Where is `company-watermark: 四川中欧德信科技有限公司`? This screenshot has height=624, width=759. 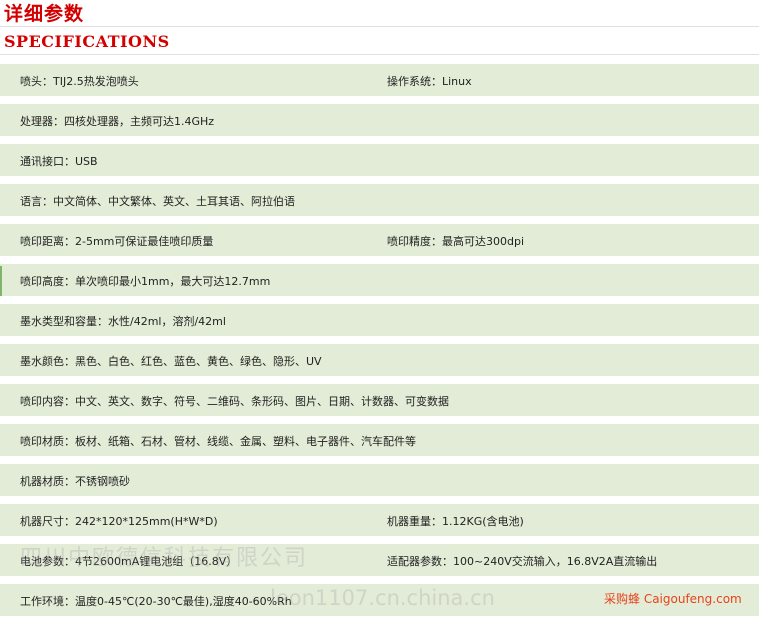 company-watermark: 四川中欧德信科技有限公司 is located at coordinates (164, 558).